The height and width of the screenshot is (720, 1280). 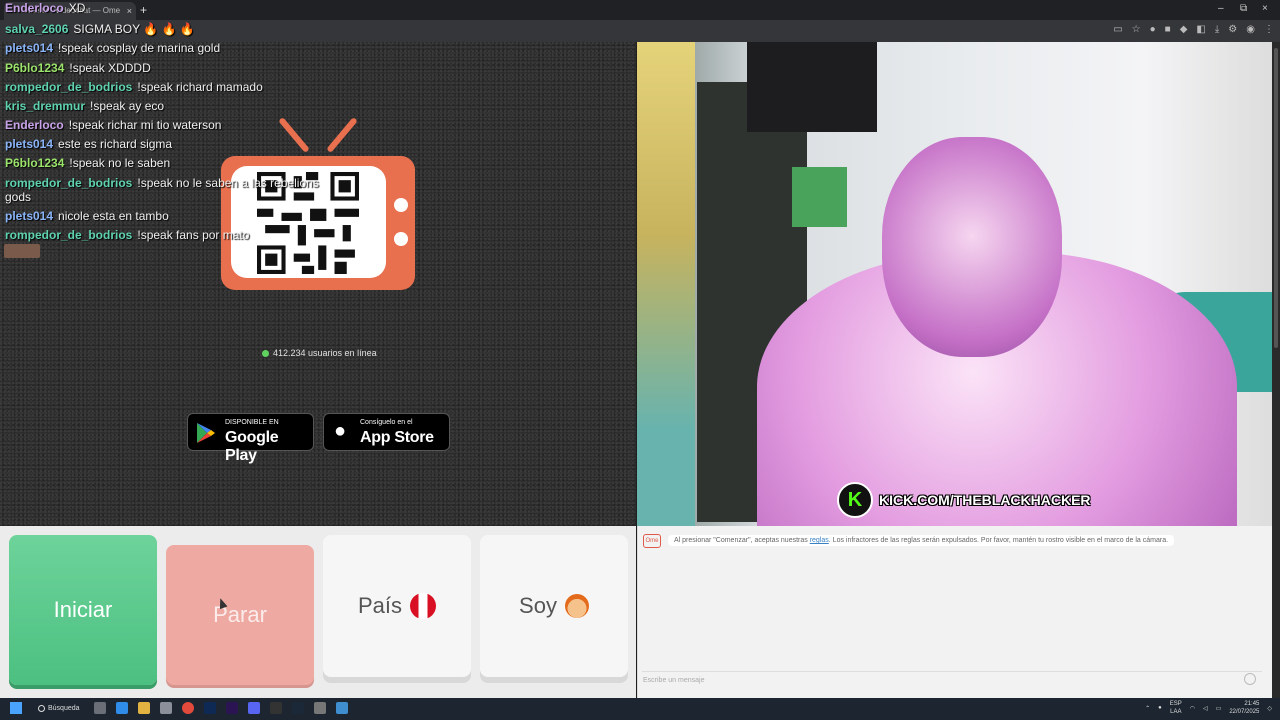 I want to click on chat-line: plets014 este es richard sigma, so click(x=88, y=144).